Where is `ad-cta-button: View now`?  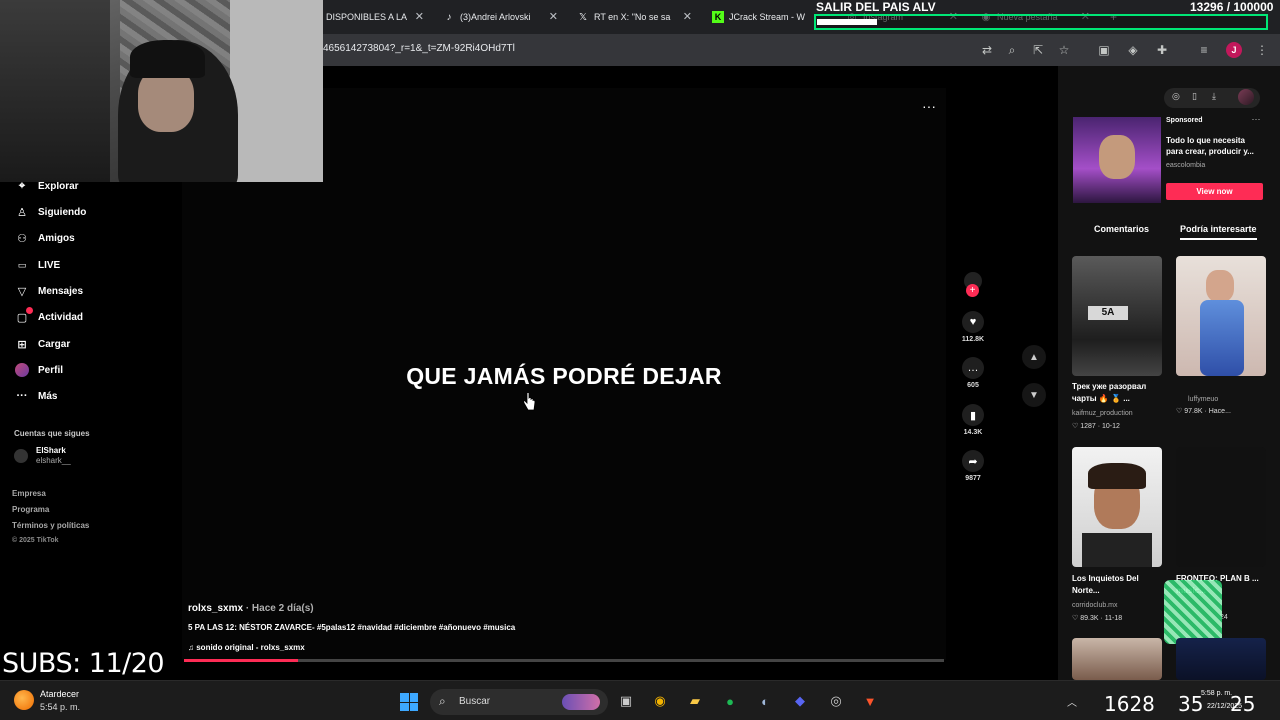 ad-cta-button: View now is located at coordinates (1214, 191).